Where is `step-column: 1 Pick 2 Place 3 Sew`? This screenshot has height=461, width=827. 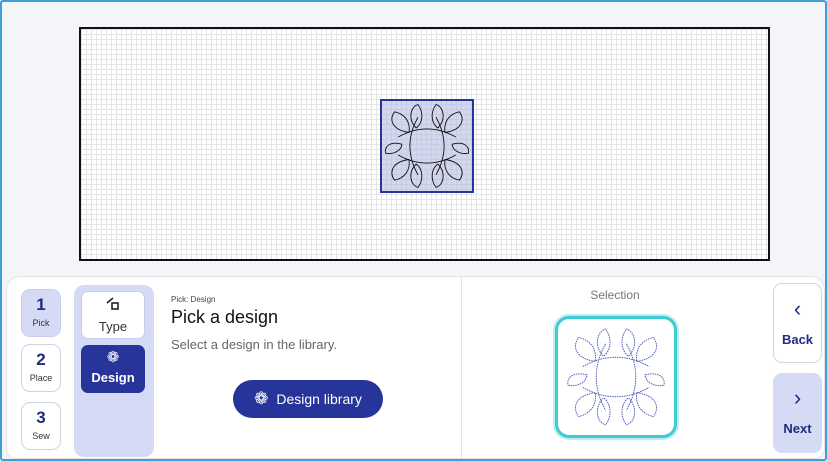
step-column: 1 Pick 2 Place 3 Sew is located at coordinates (44, 371).